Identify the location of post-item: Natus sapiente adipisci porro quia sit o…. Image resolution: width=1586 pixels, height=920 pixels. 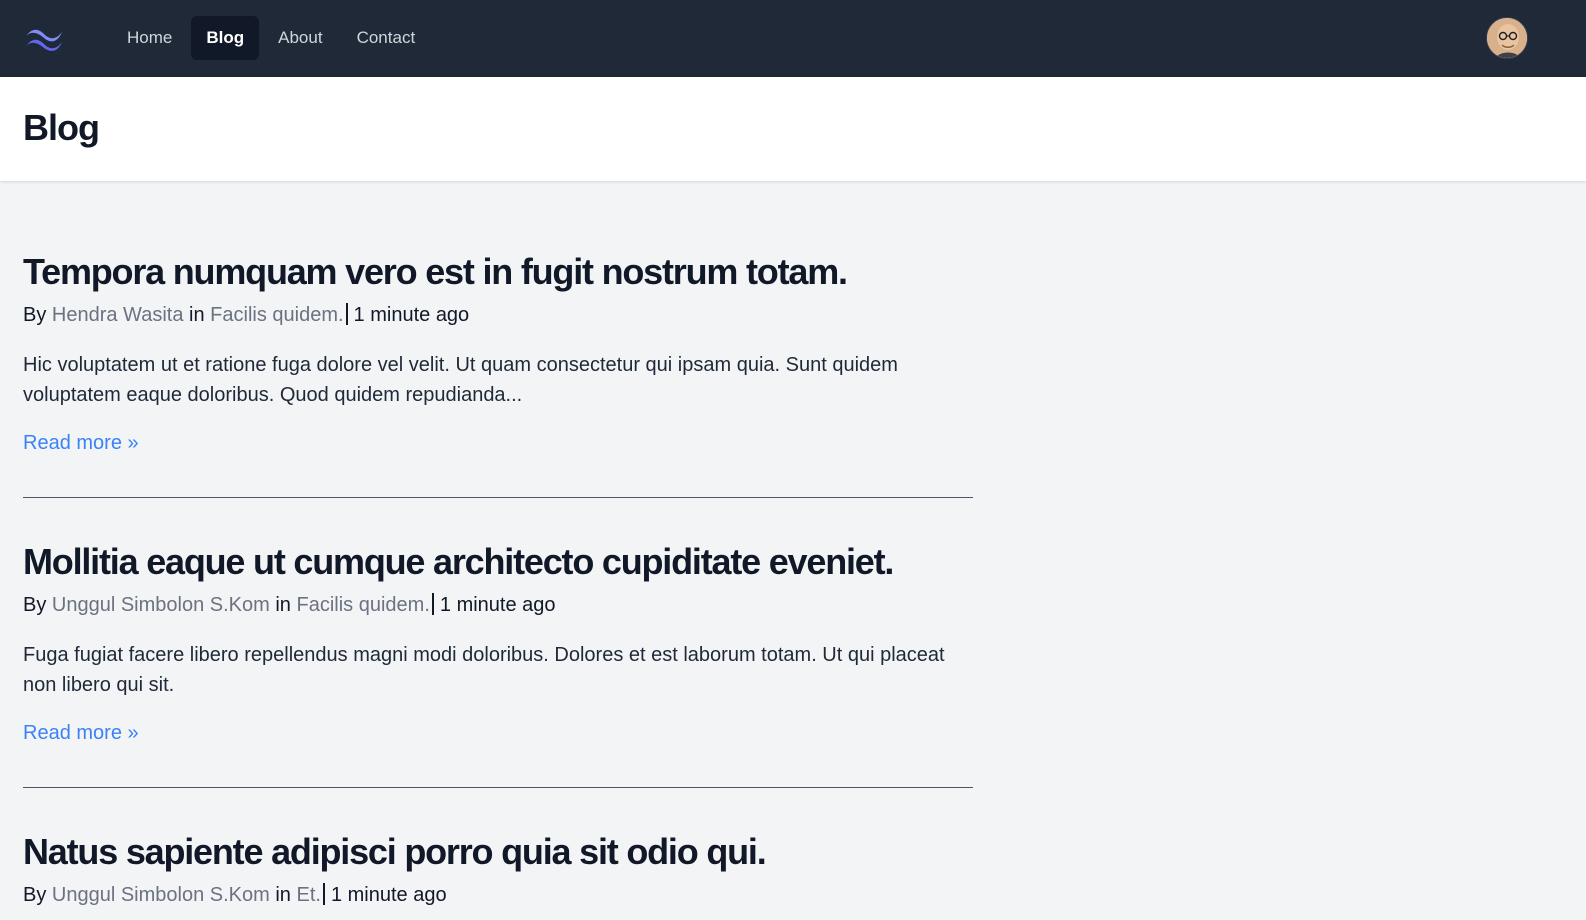
(498, 868).